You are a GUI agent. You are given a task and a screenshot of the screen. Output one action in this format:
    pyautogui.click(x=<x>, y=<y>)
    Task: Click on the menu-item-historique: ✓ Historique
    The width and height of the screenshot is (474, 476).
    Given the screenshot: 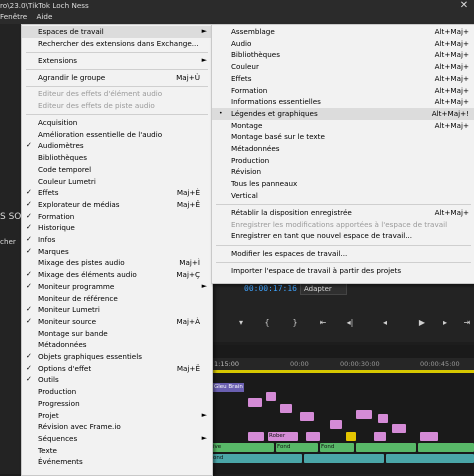 What is the action you would take?
    pyautogui.click(x=117, y=228)
    